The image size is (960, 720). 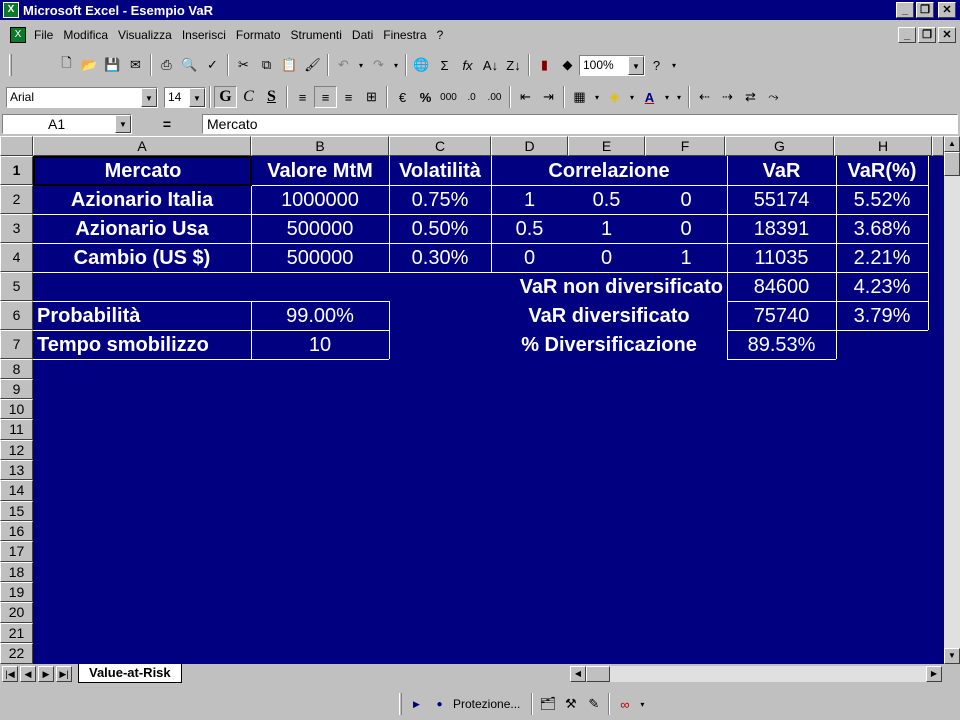 I want to click on doc-close-button: ✕, so click(x=947, y=35).